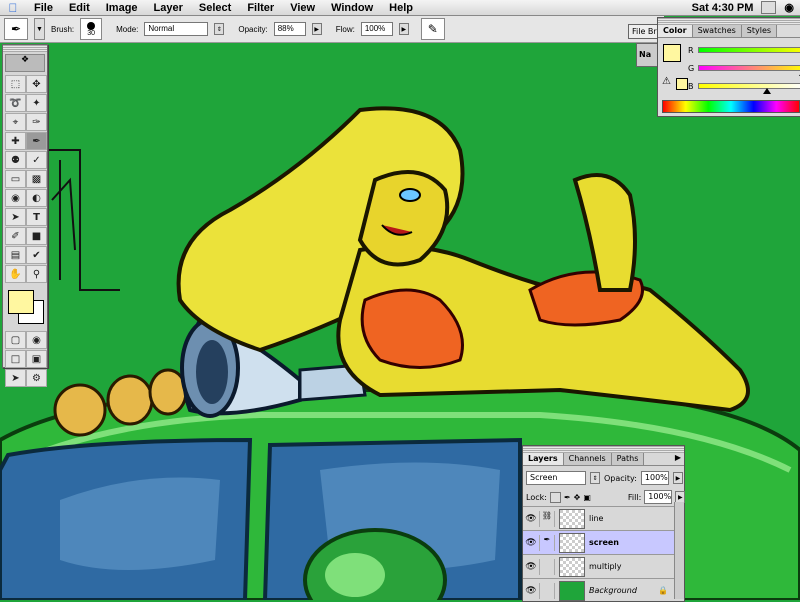  What do you see at coordinates (15, 103) in the screenshot?
I see `lasso-tool-icon: ➰` at bounding box center [15, 103].